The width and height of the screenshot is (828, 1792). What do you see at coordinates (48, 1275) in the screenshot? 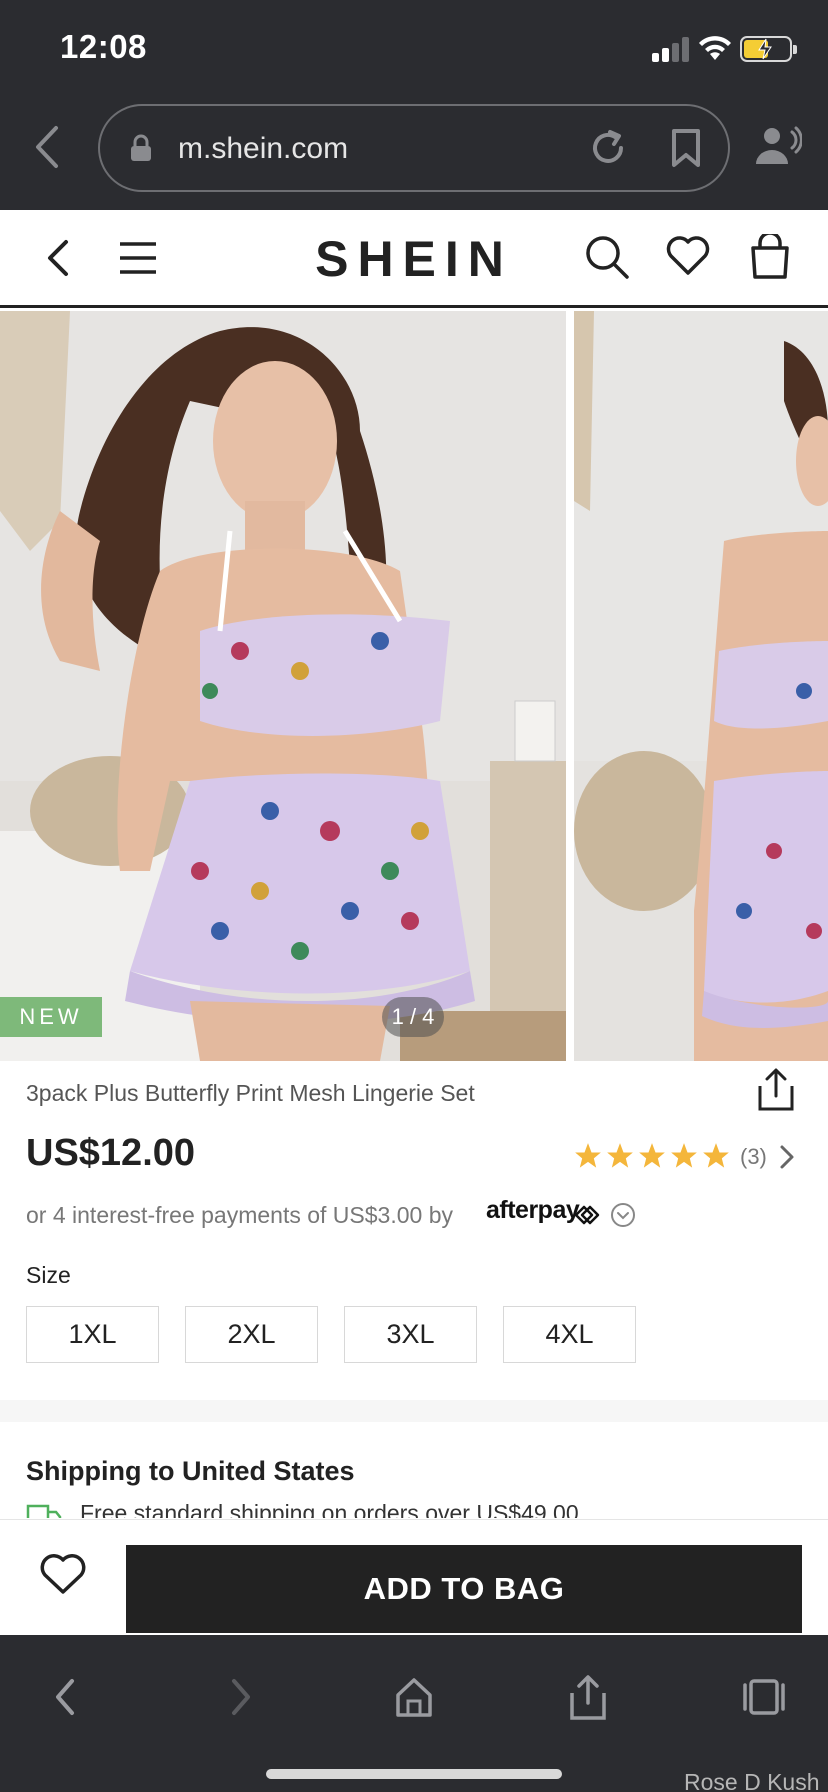
I see `size-label: Size` at bounding box center [48, 1275].